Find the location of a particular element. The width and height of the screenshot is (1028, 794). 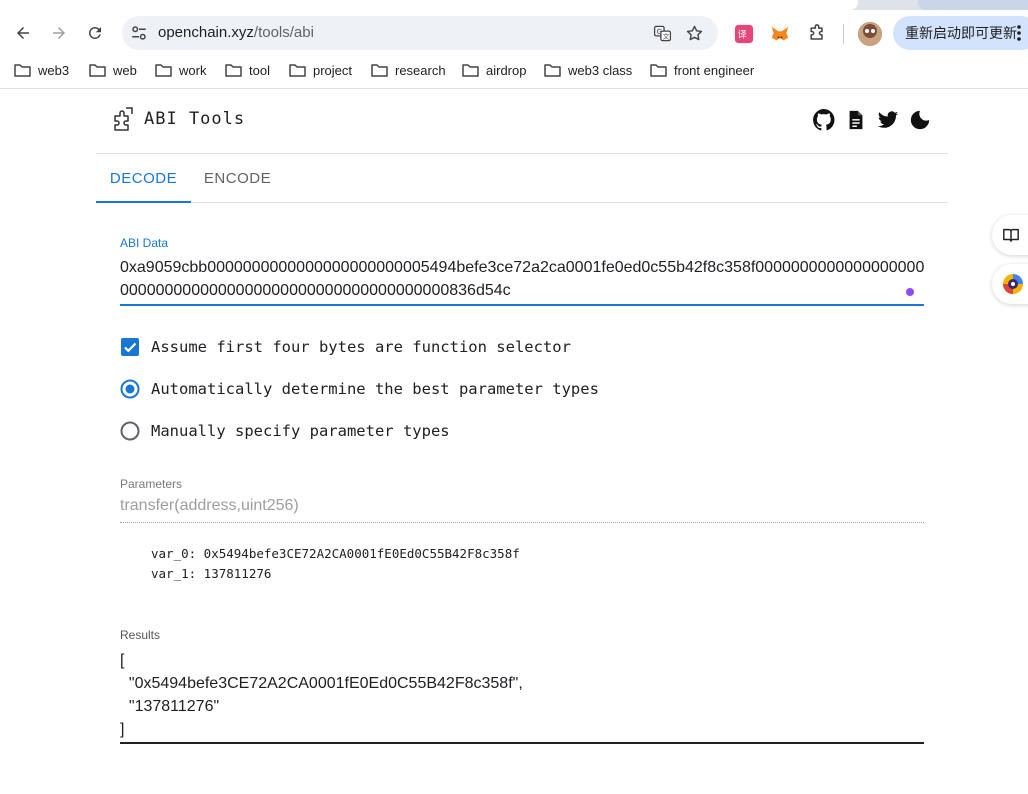

other-tab is located at coordinates (973, 5).